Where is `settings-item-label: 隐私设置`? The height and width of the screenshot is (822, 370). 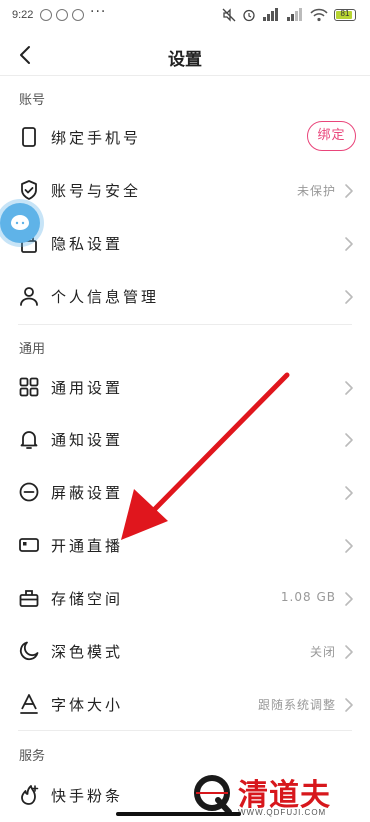 settings-item-label: 隐私设置 is located at coordinates (87, 244).